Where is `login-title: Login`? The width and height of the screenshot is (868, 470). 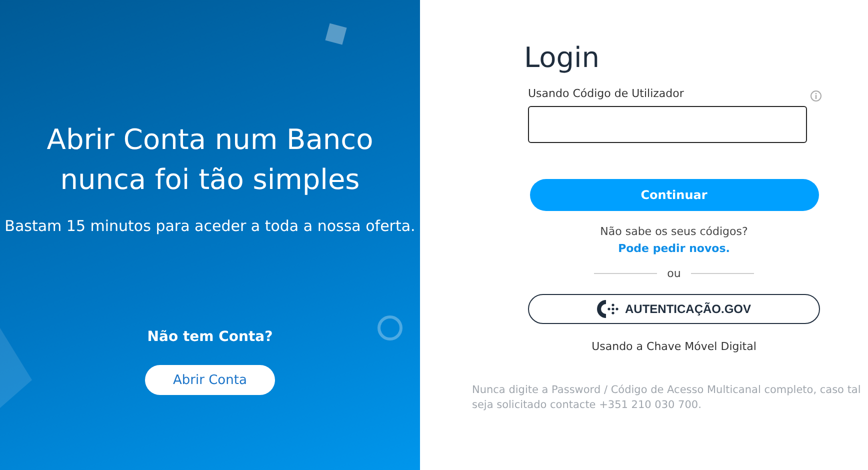
login-title: Login is located at coordinates (562, 58).